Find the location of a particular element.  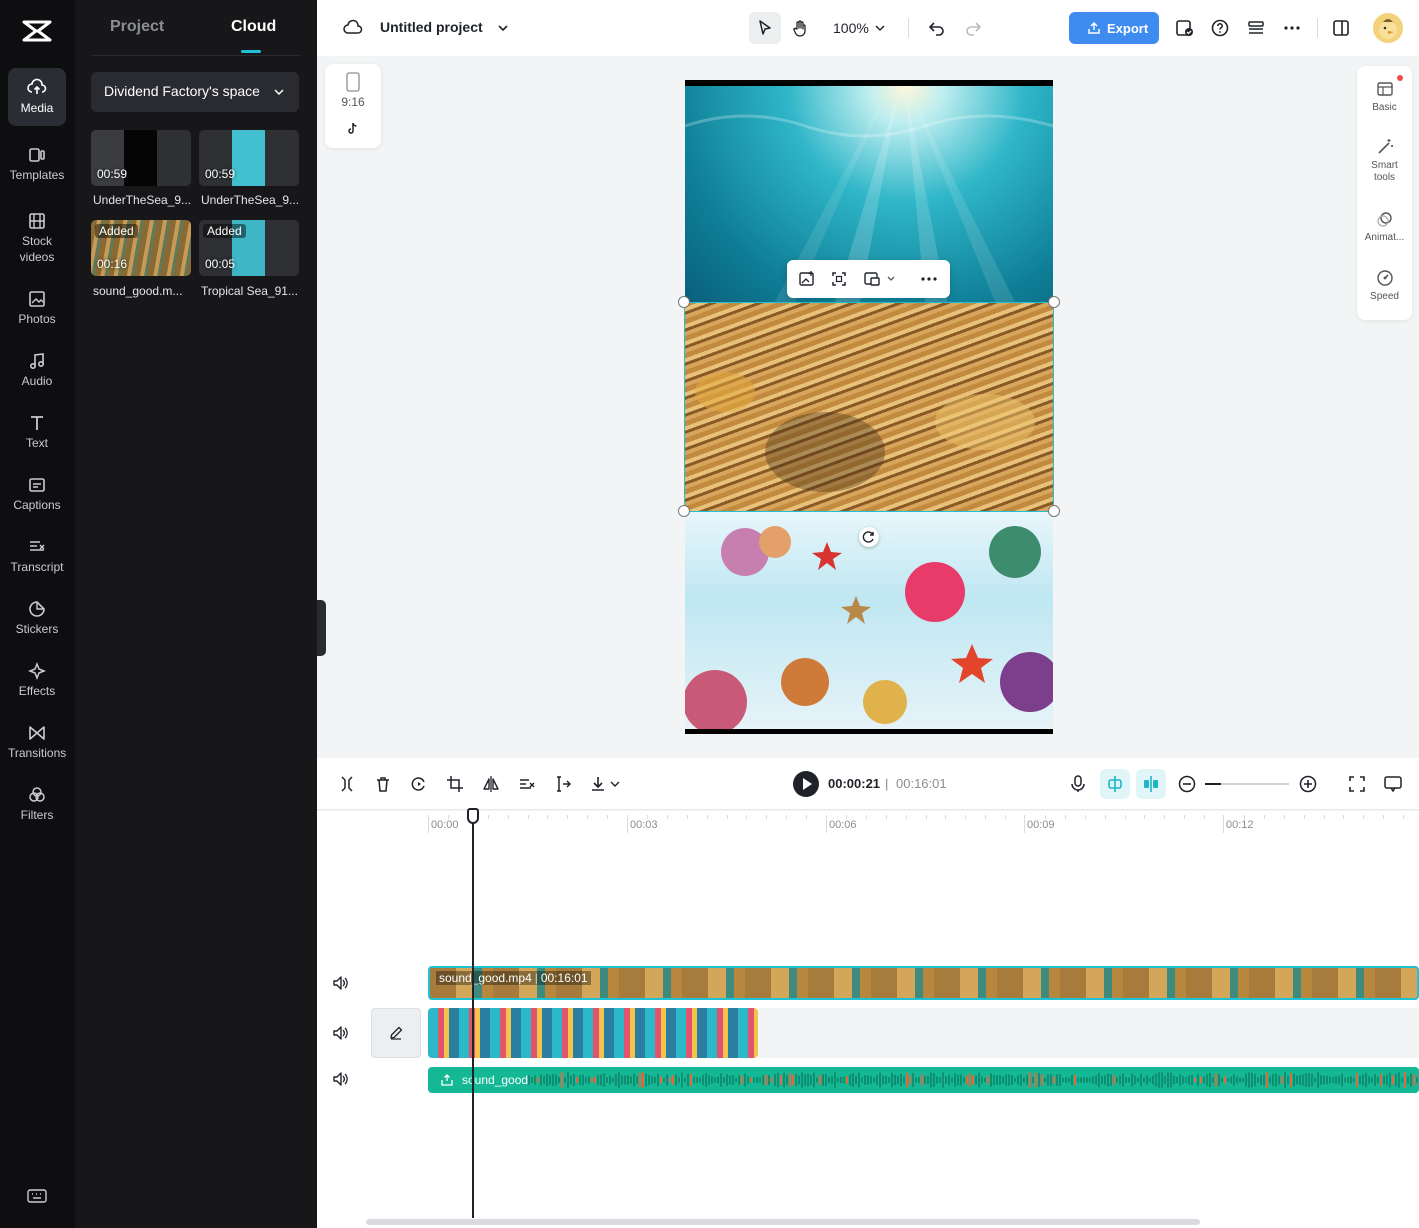

export-button: Export is located at coordinates (1114, 28).